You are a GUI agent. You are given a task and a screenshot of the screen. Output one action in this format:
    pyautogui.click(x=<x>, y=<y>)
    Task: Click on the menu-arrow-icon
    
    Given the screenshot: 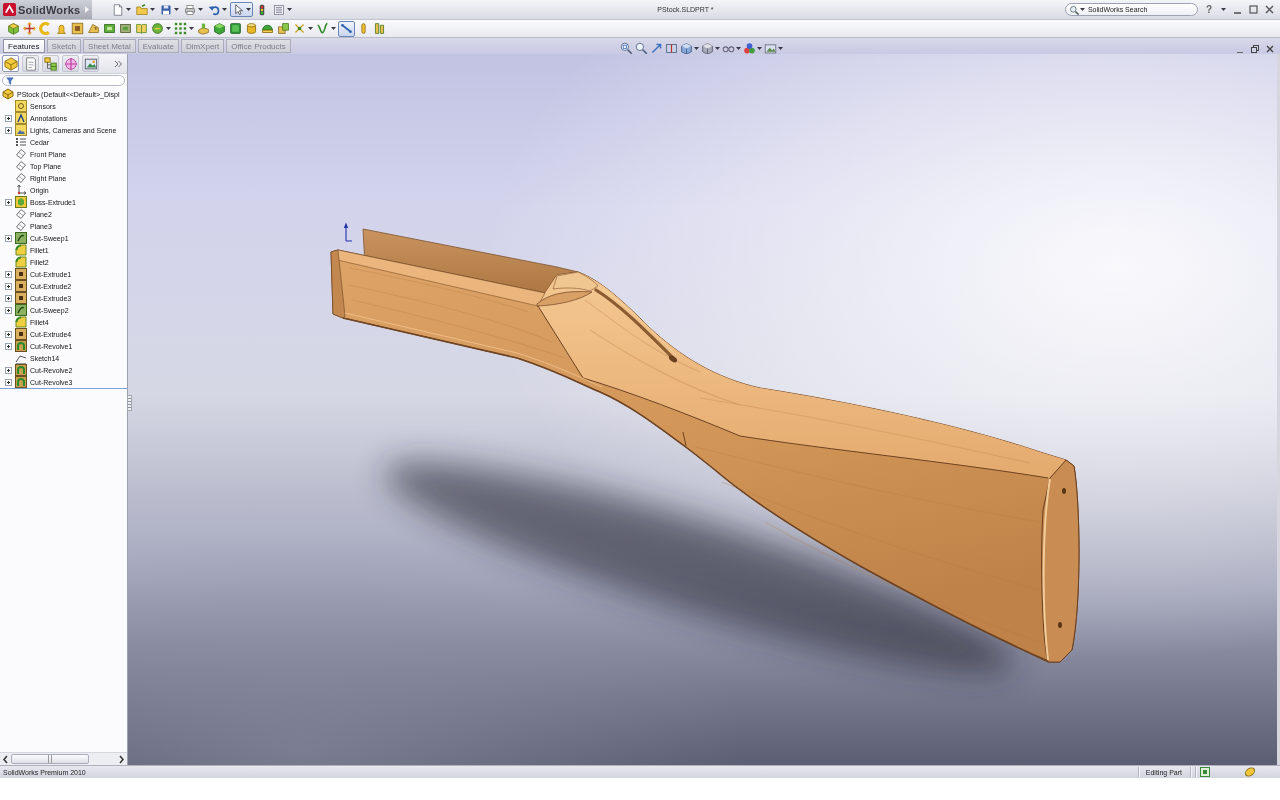 What is the action you would take?
    pyautogui.click(x=87, y=9)
    